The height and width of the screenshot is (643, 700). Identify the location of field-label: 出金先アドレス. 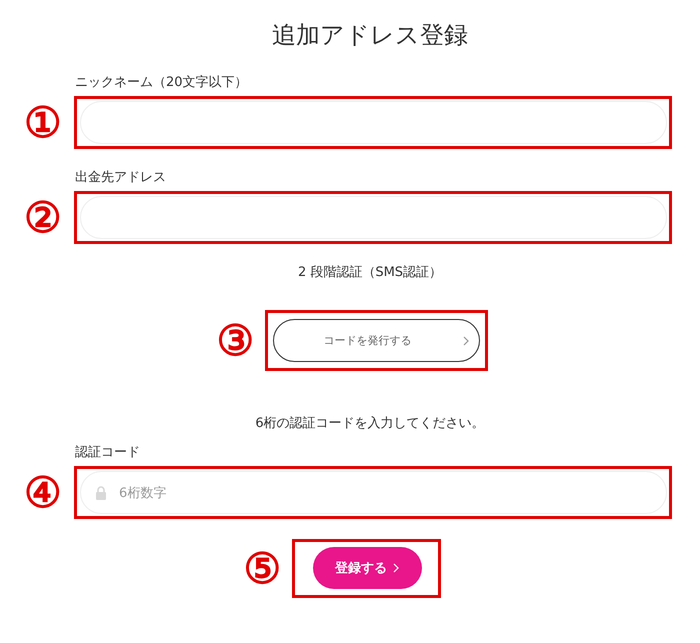
(121, 178).